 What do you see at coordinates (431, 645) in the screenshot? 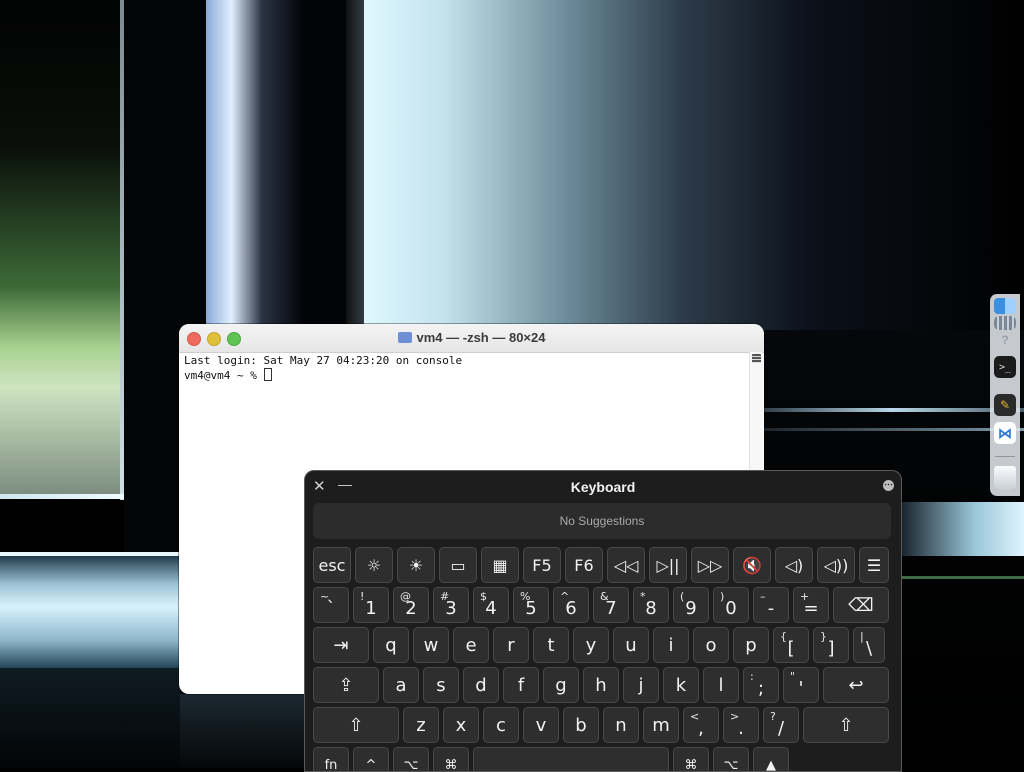
I see `key-w: w` at bounding box center [431, 645].